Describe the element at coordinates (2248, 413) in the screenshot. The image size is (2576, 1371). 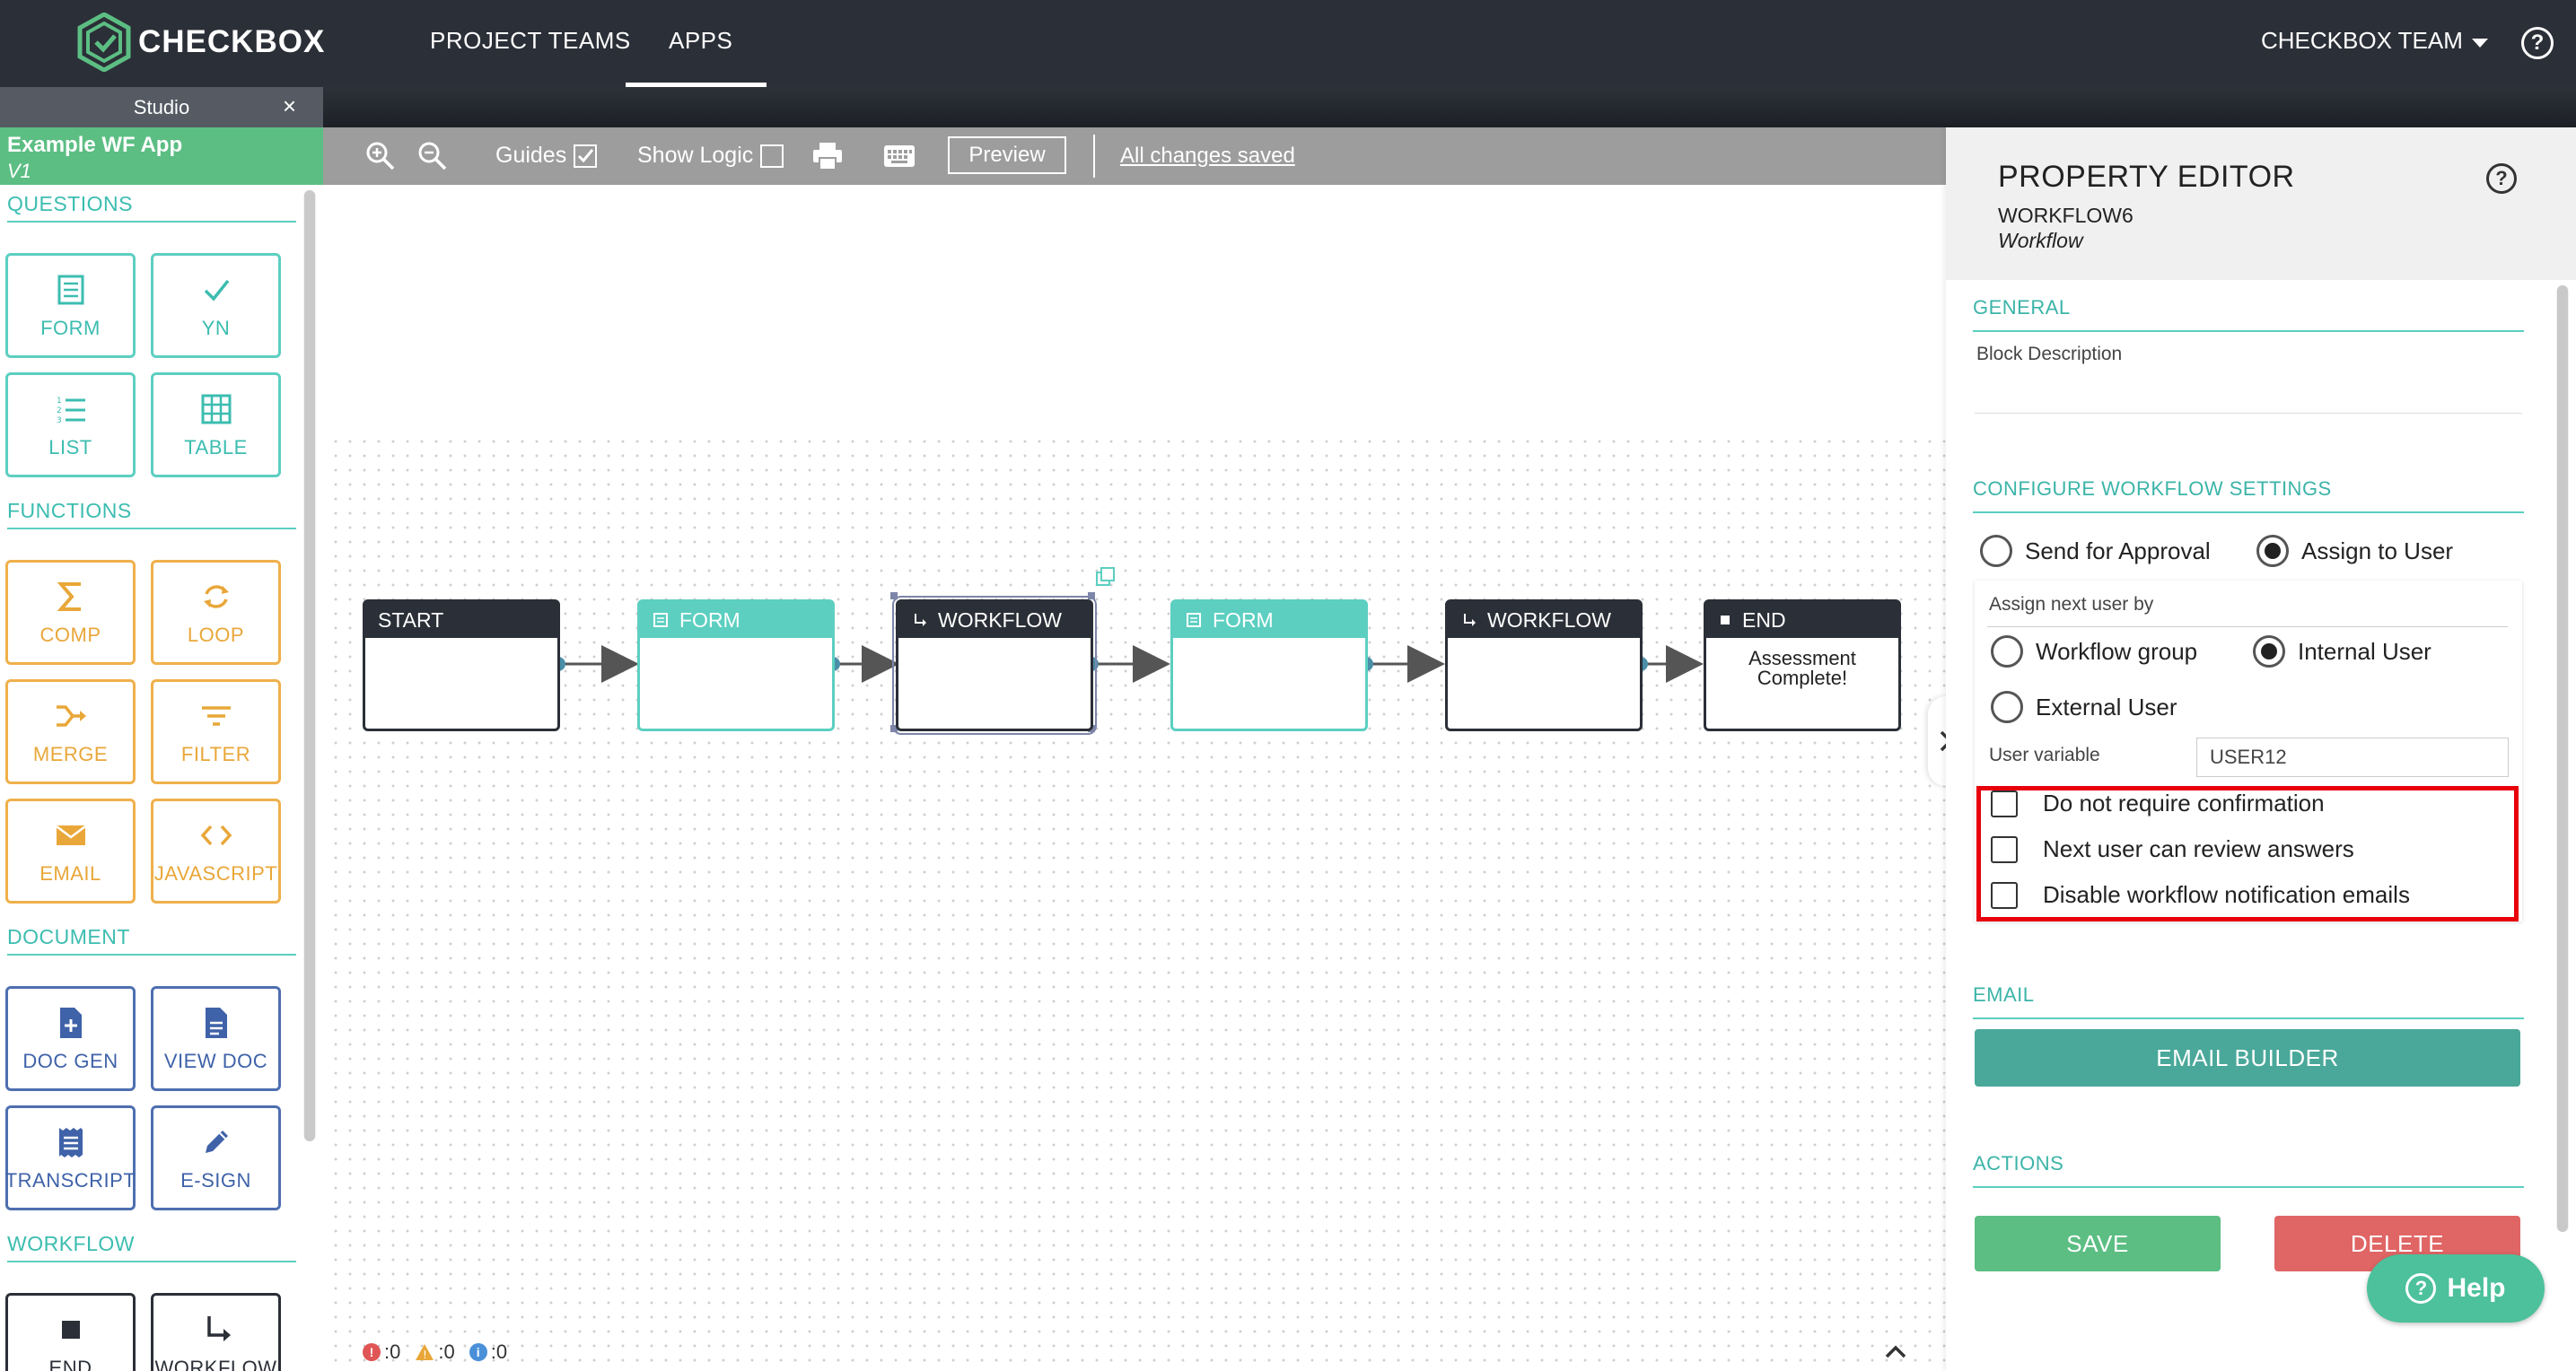
I see `block-description-input` at that location.